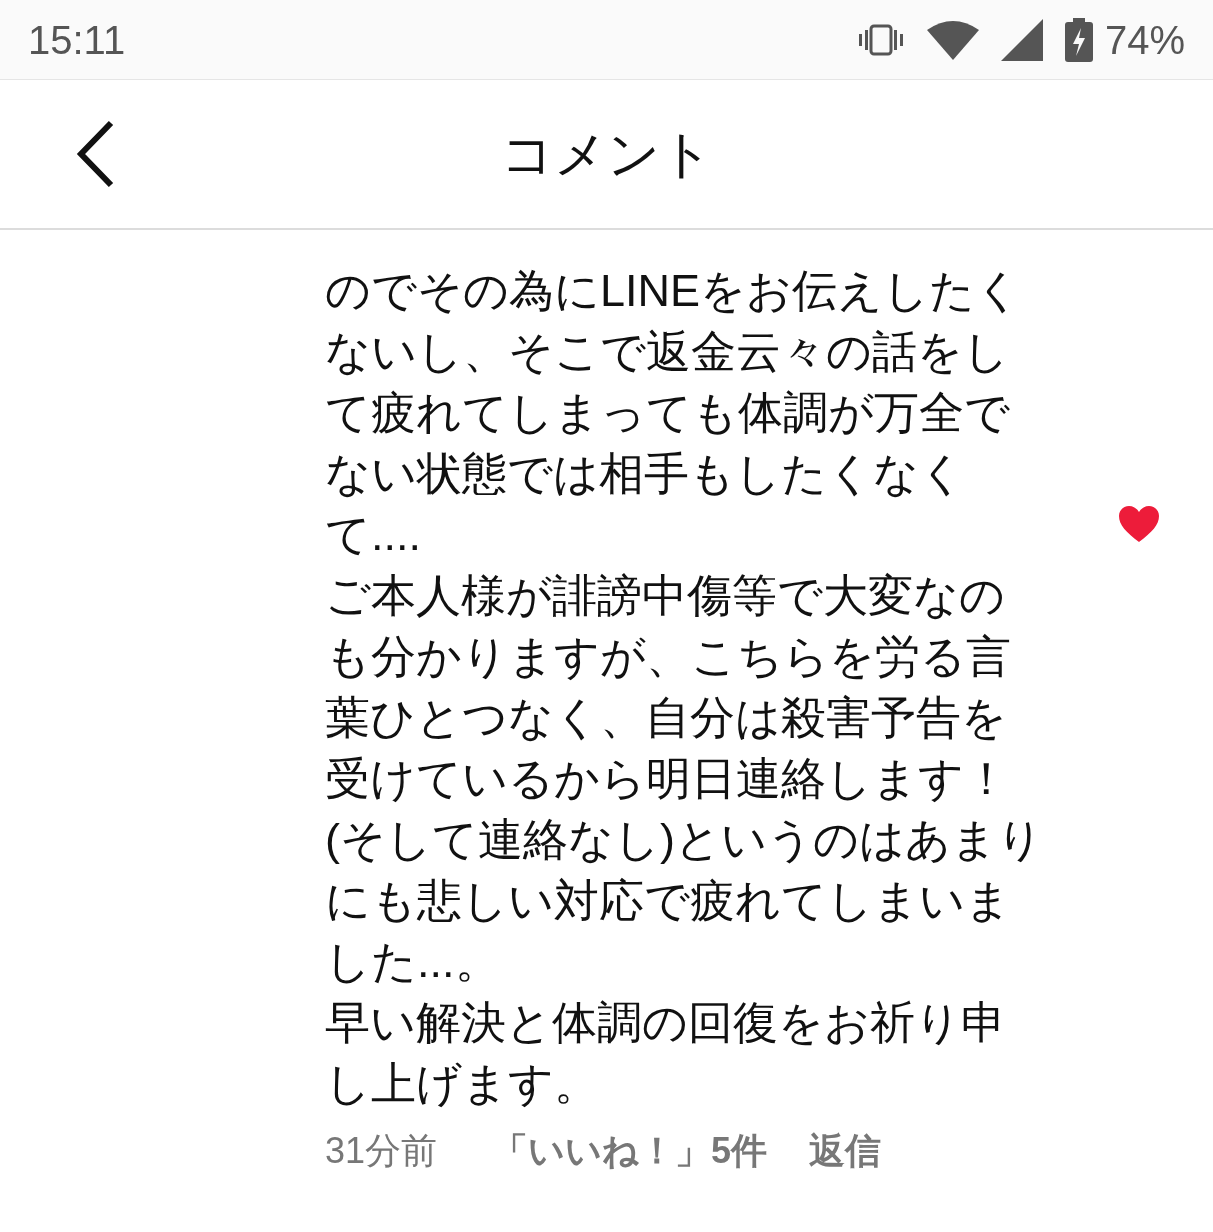  What do you see at coordinates (668, 657) in the screenshot?
I see `comment-text-line: も分かりますが、こちらを労る言` at bounding box center [668, 657].